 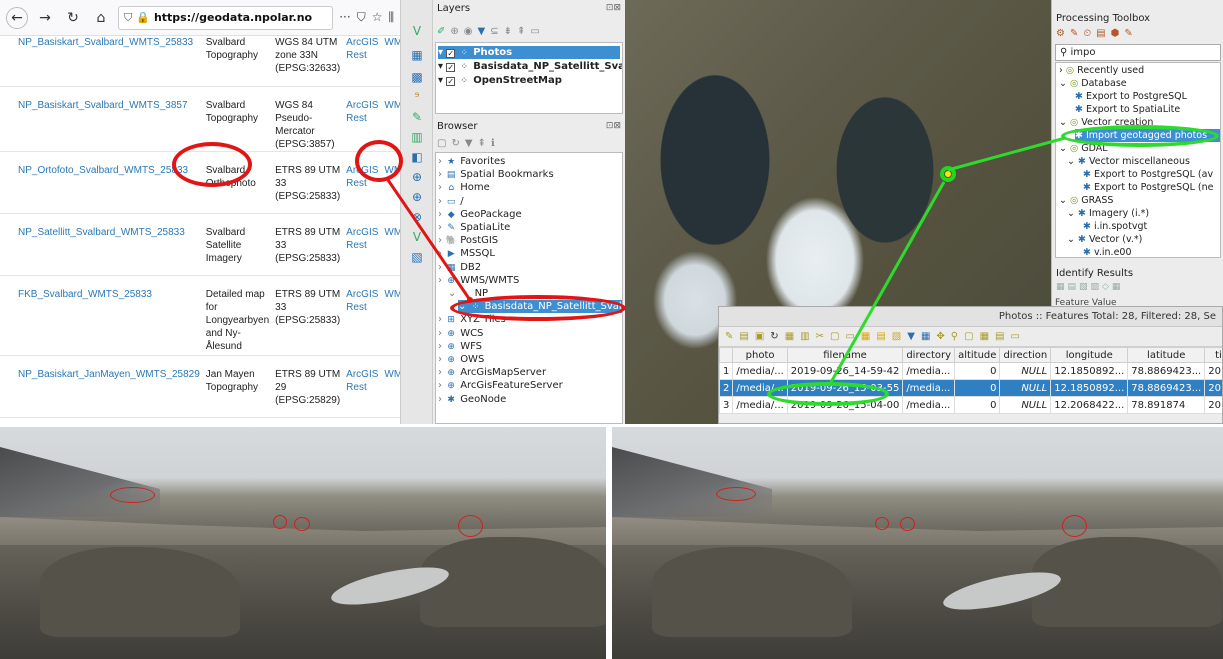 What do you see at coordinates (1106, 122) in the screenshot?
I see `toolbox-item: ⌄ ◎ Vector creation` at bounding box center [1106, 122].